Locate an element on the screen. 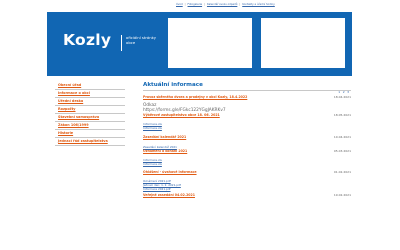  page-link-2: 2 is located at coordinates (344, 92).